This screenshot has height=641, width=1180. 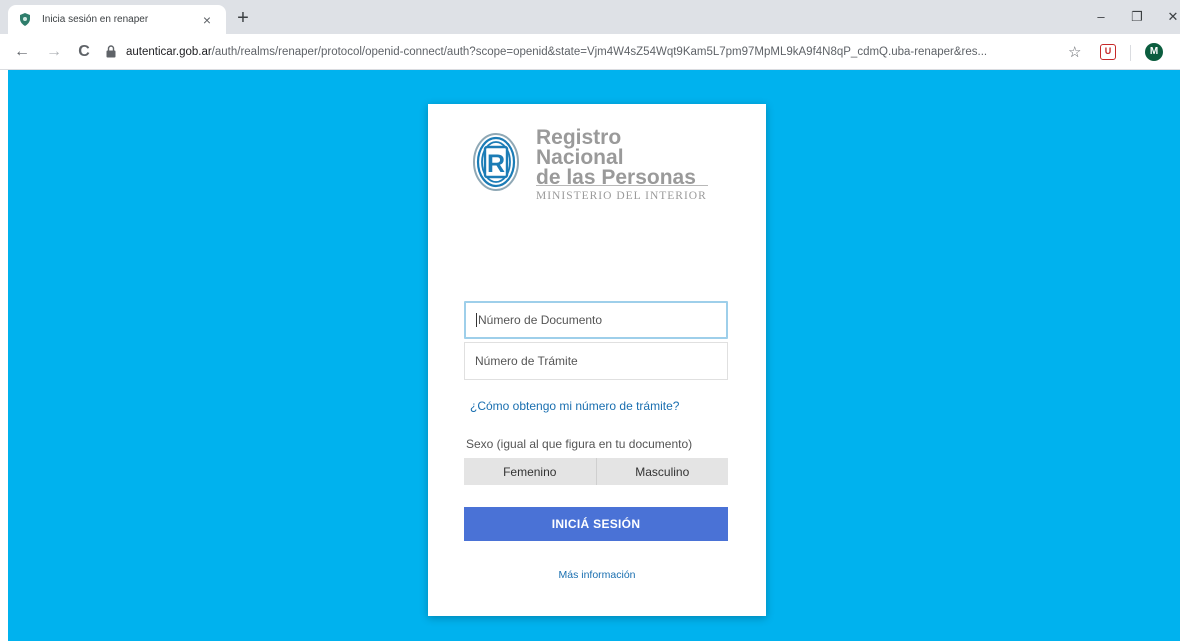 I want to click on tramite-input: Número de Trámite, so click(x=596, y=361).